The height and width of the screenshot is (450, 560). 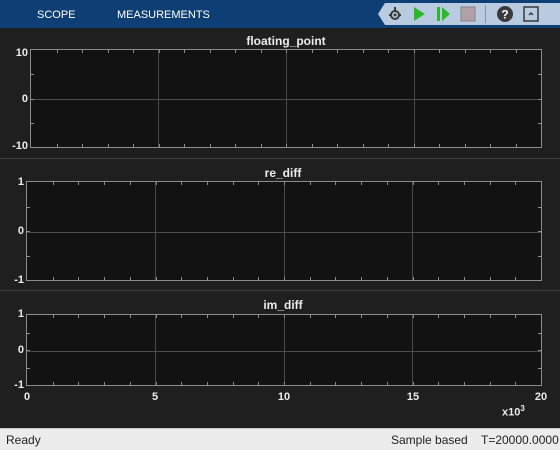 What do you see at coordinates (531, 14) in the screenshot?
I see `expand-icon` at bounding box center [531, 14].